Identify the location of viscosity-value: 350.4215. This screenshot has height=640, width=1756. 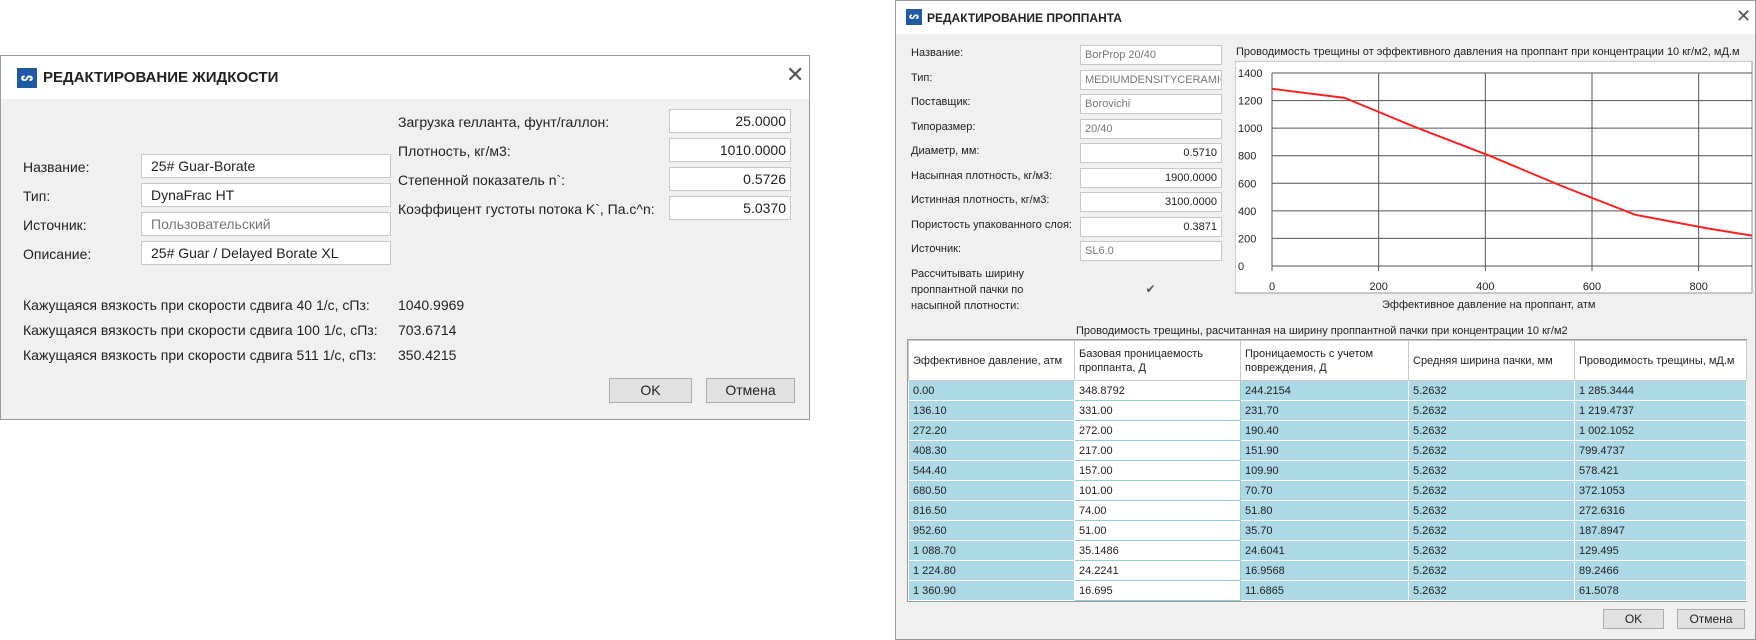
(427, 355).